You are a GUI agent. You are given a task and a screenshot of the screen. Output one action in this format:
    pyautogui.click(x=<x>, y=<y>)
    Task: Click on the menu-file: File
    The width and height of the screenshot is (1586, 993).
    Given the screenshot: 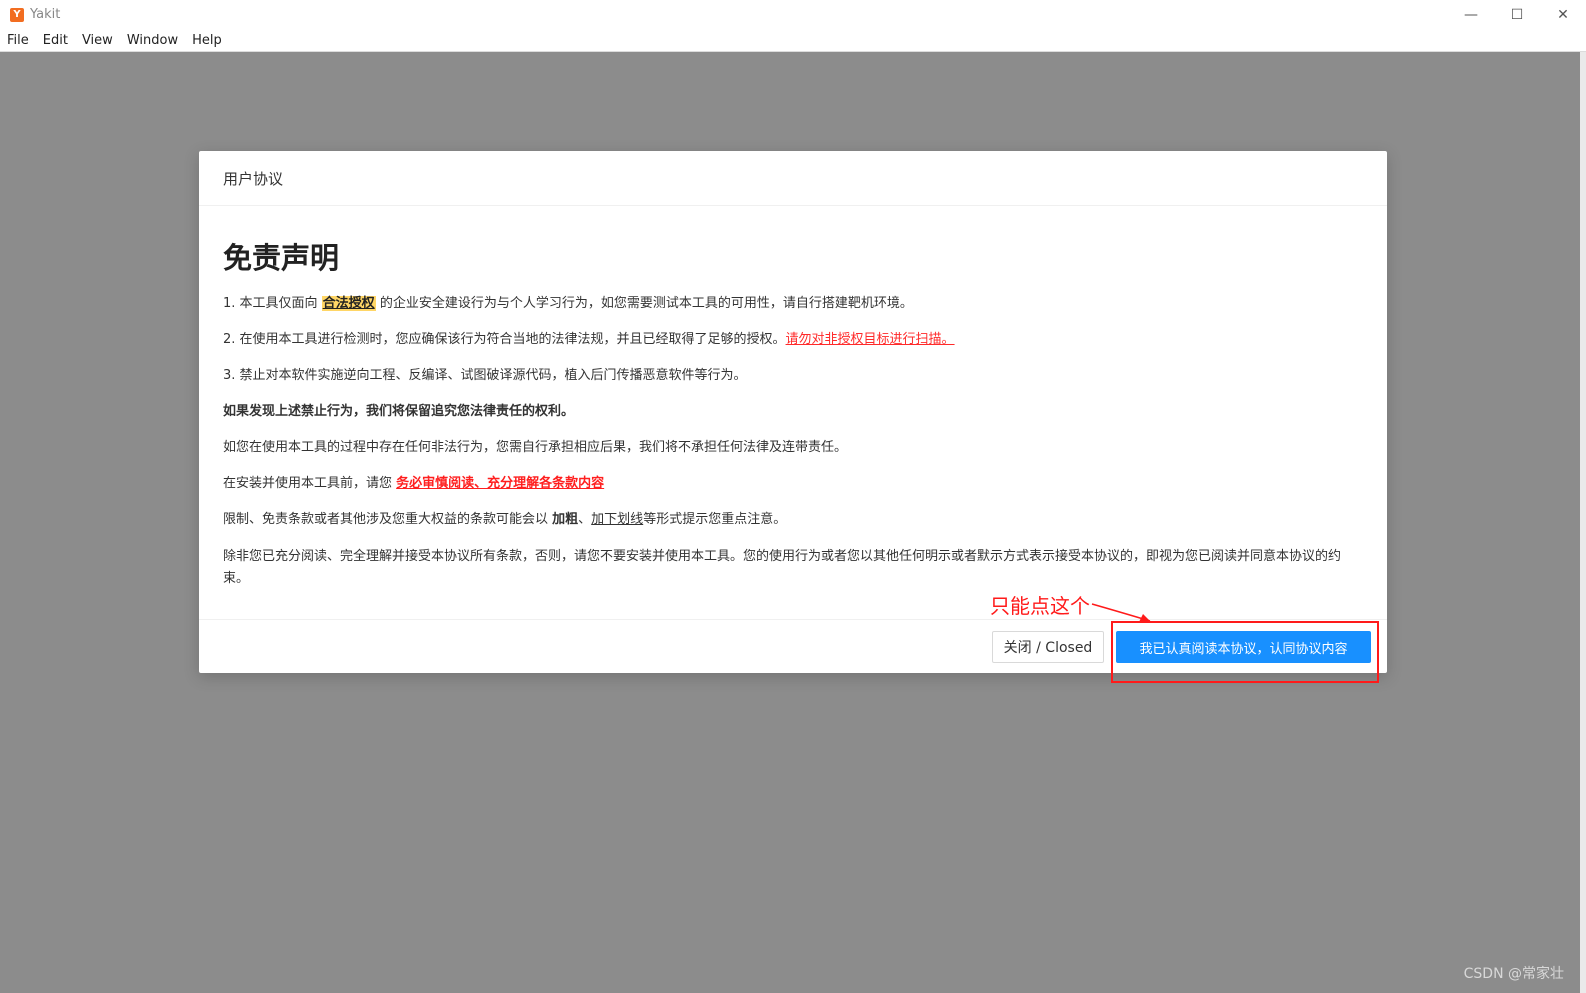 What is the action you would take?
    pyautogui.click(x=18, y=40)
    